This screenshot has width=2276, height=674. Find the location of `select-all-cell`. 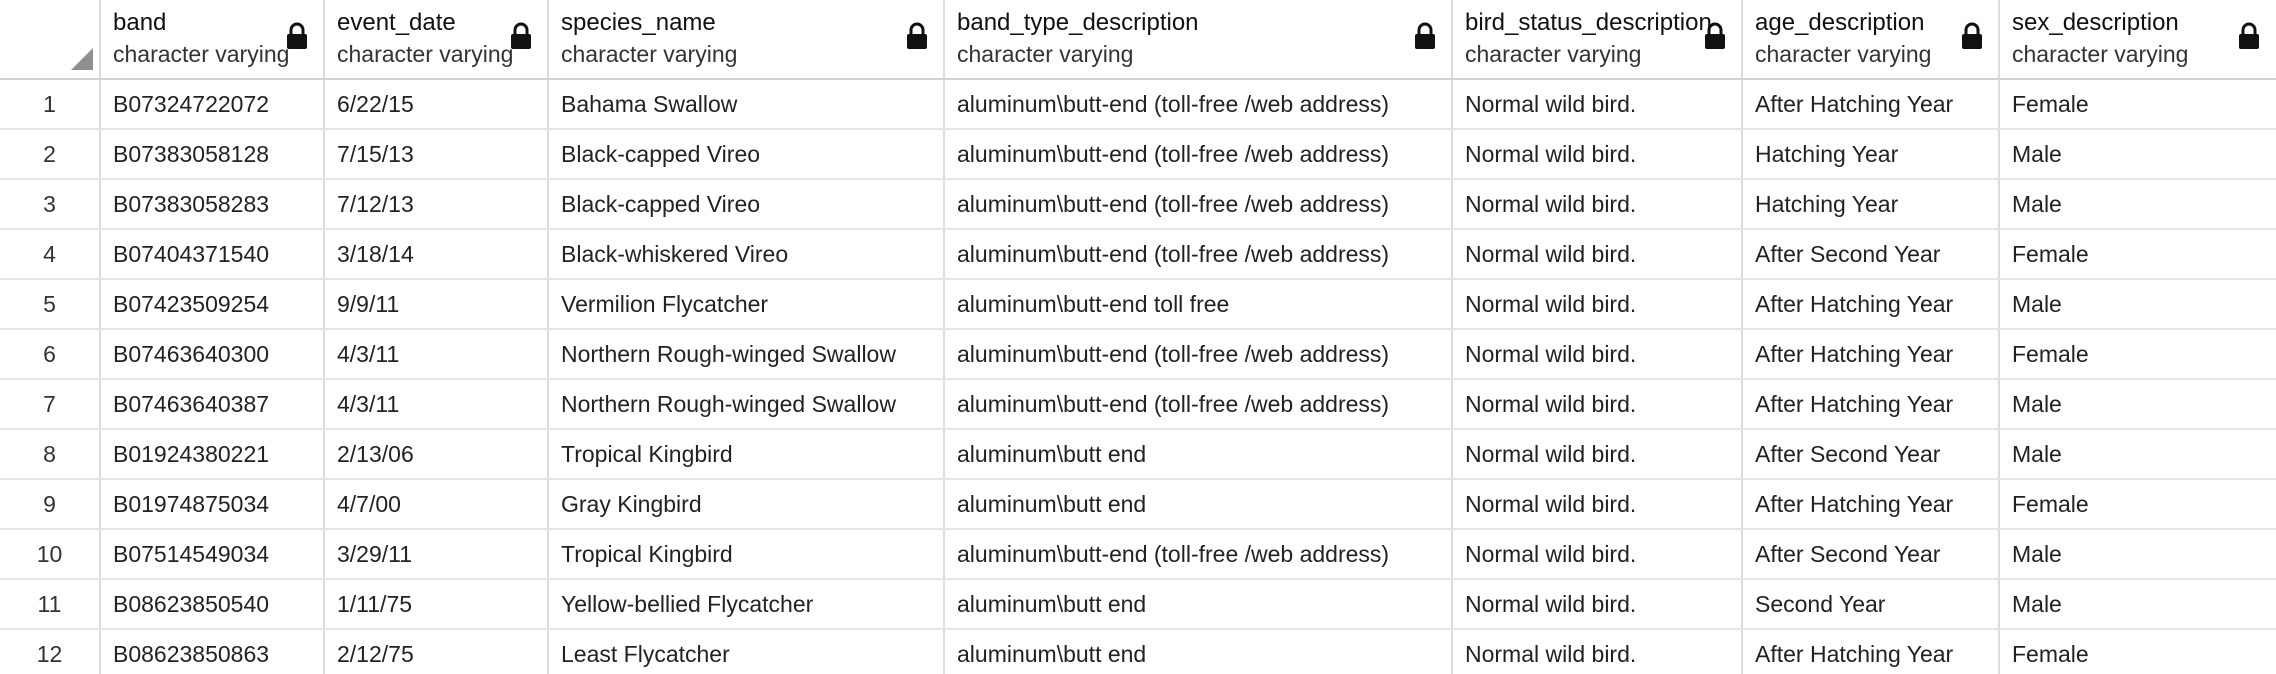

select-all-cell is located at coordinates (50, 40).